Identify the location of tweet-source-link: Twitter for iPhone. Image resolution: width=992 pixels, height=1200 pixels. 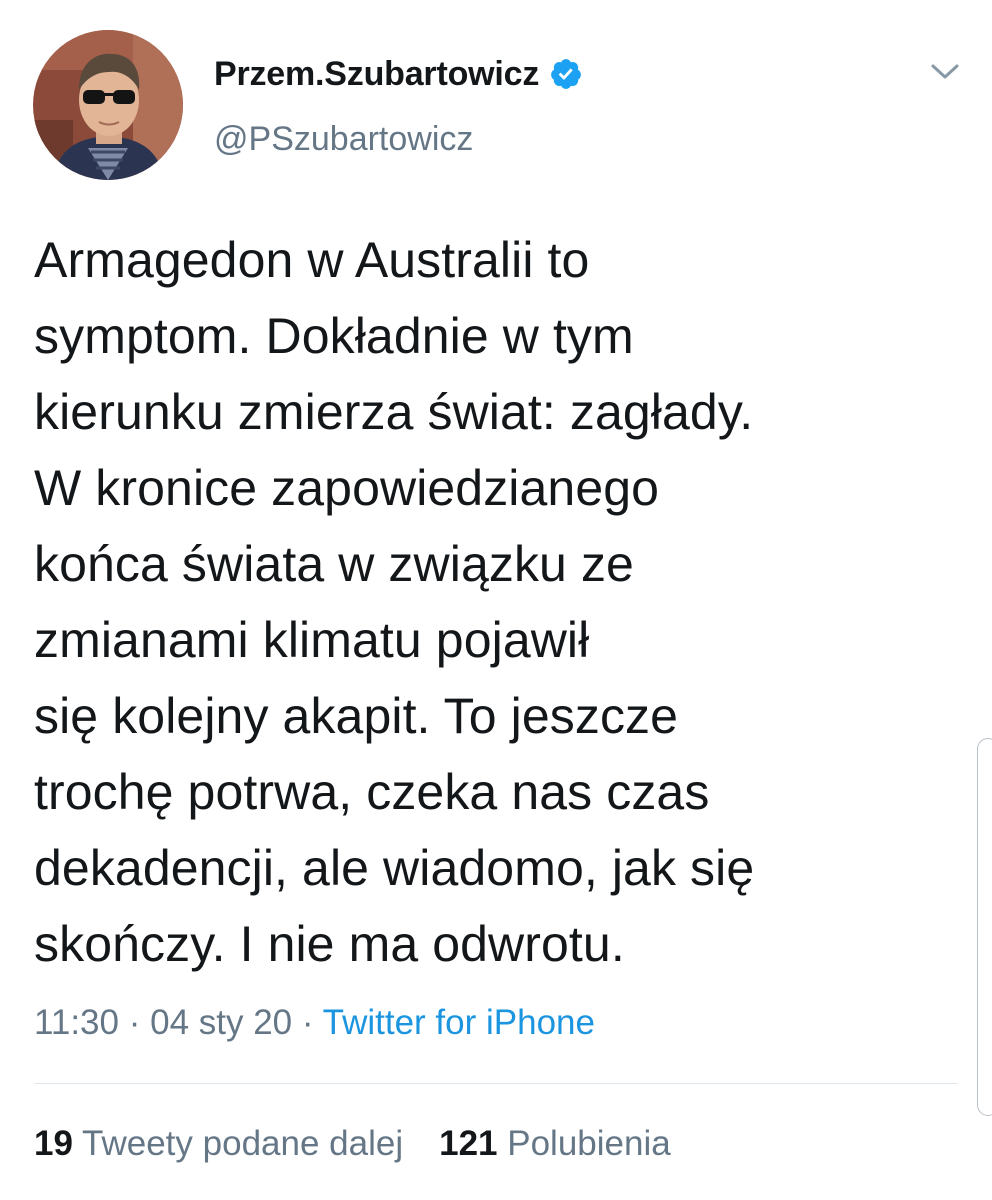
(459, 1022).